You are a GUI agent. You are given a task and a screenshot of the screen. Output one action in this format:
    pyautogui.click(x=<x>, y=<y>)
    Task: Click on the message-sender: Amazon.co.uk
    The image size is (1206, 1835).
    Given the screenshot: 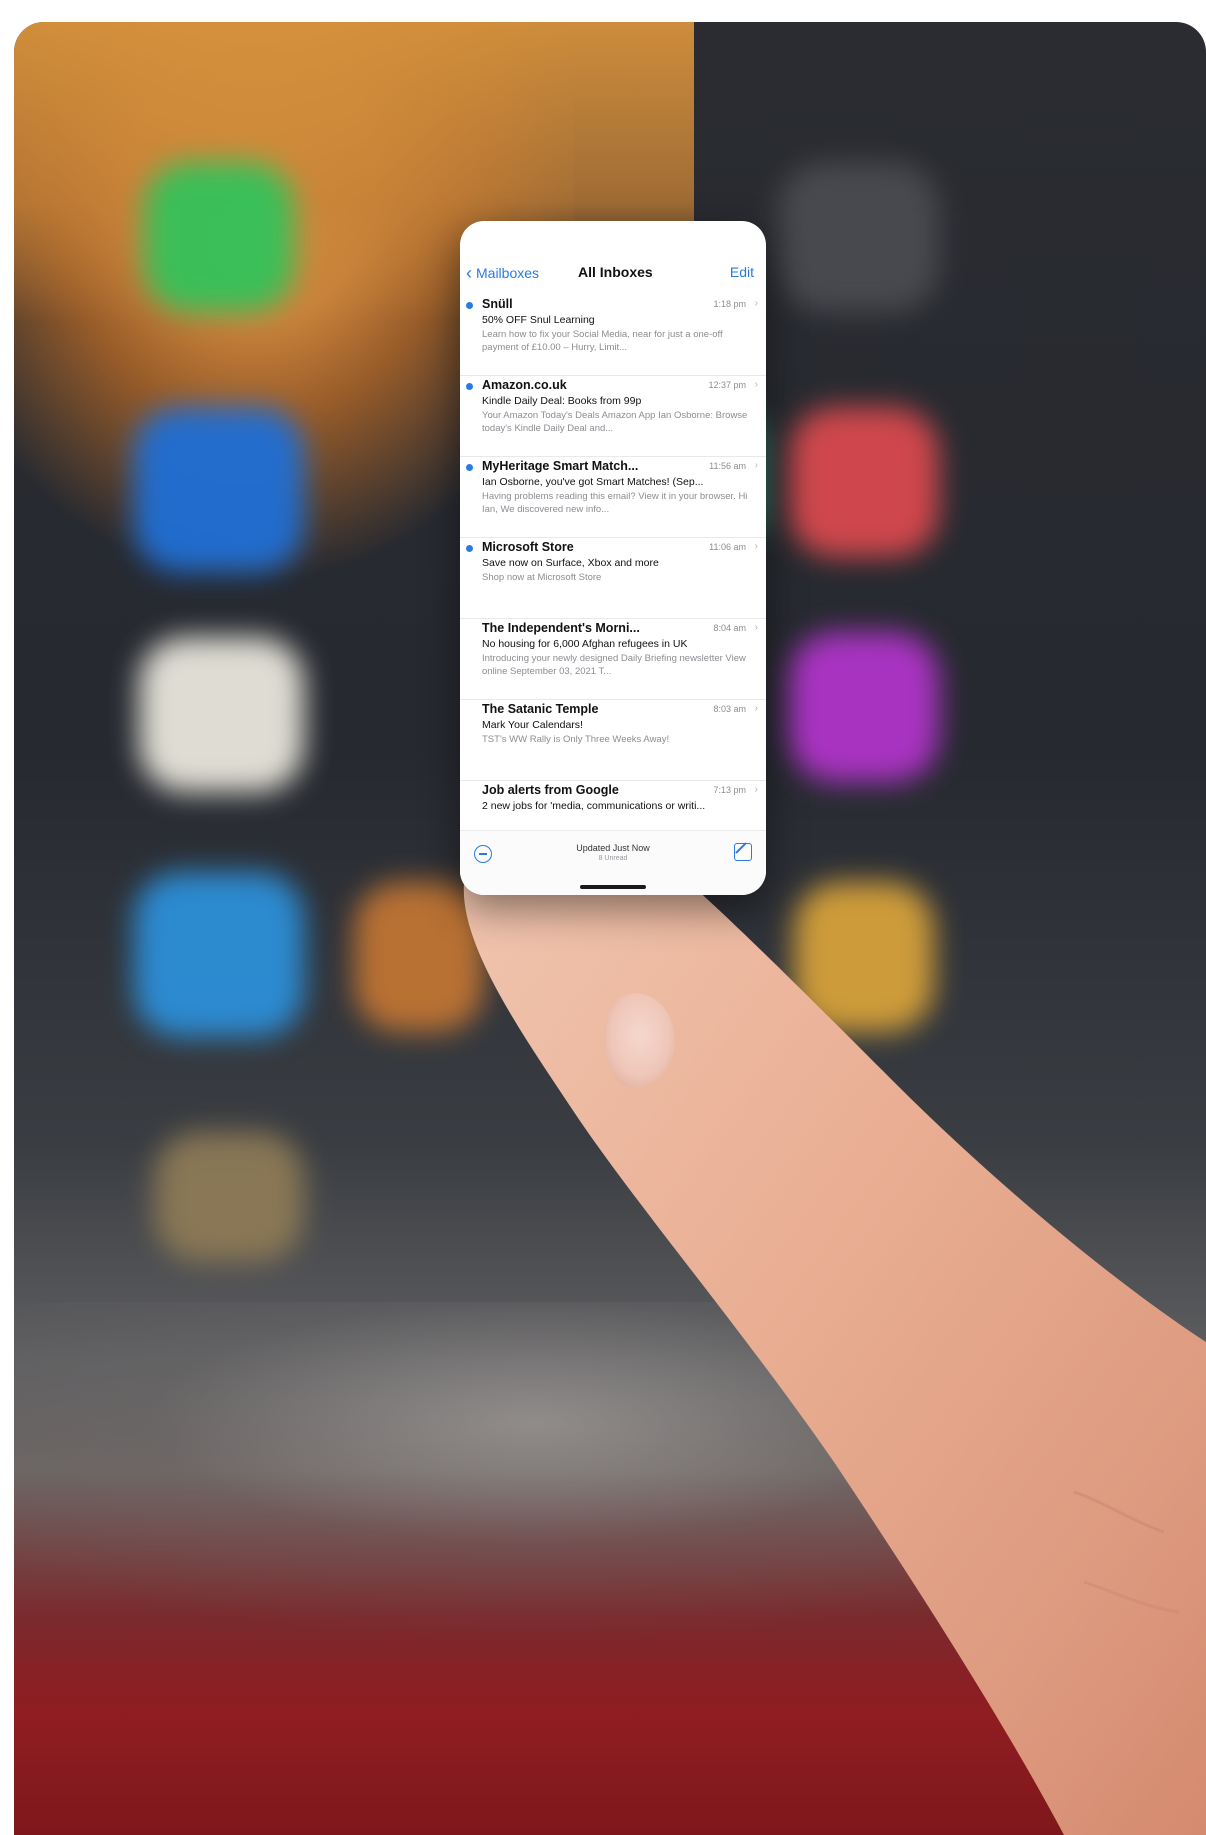 What is the action you would take?
    pyautogui.click(x=524, y=385)
    